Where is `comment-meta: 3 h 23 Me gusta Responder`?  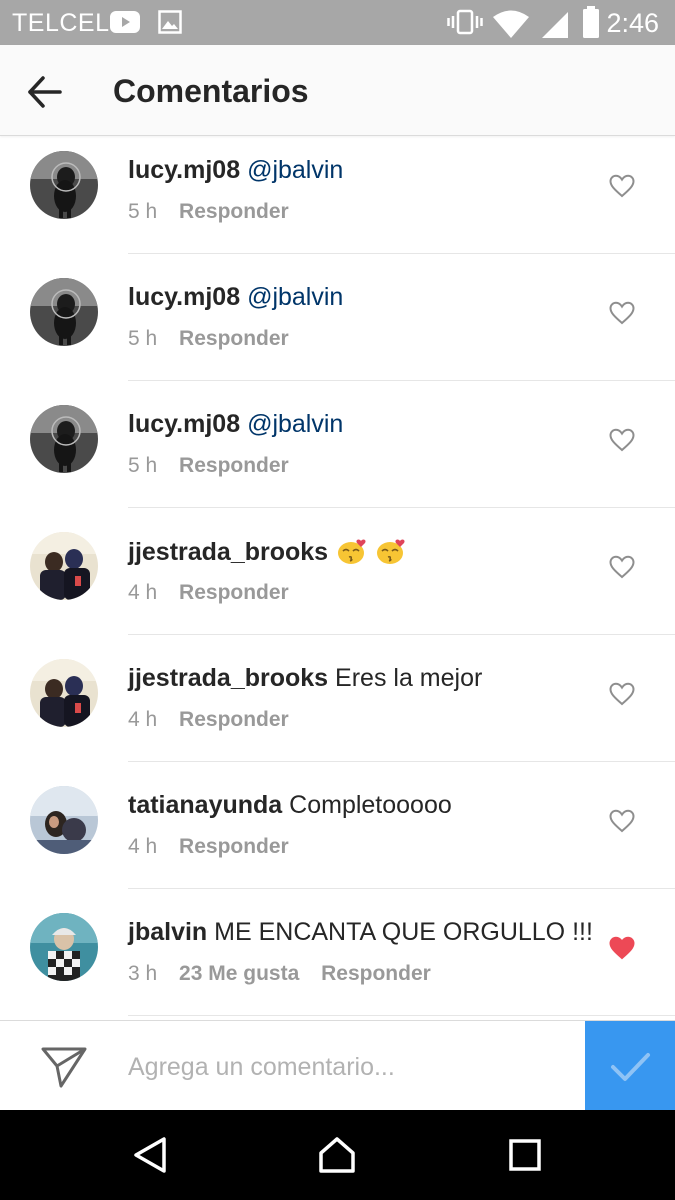
comment-meta: 3 h 23 Me gusta Responder is located at coordinates (287, 974).